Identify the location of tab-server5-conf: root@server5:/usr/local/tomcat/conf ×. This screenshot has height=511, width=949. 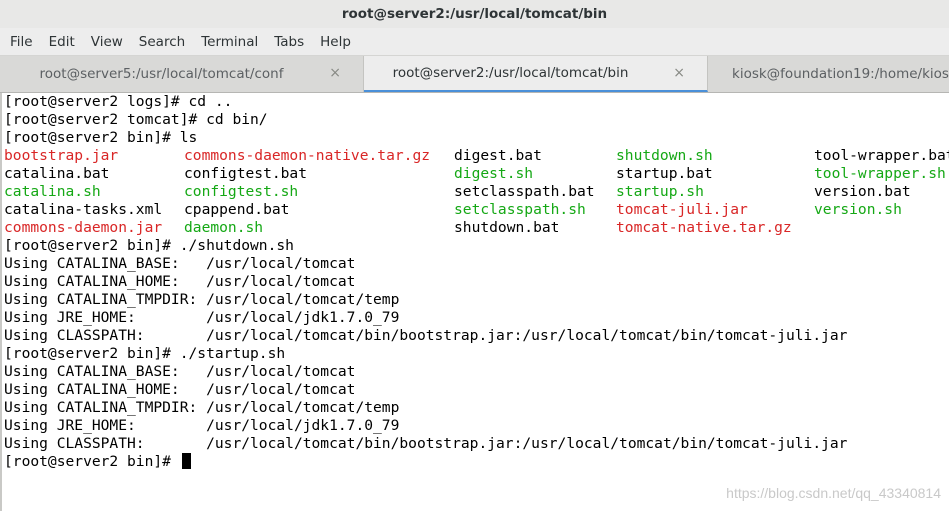
(182, 74).